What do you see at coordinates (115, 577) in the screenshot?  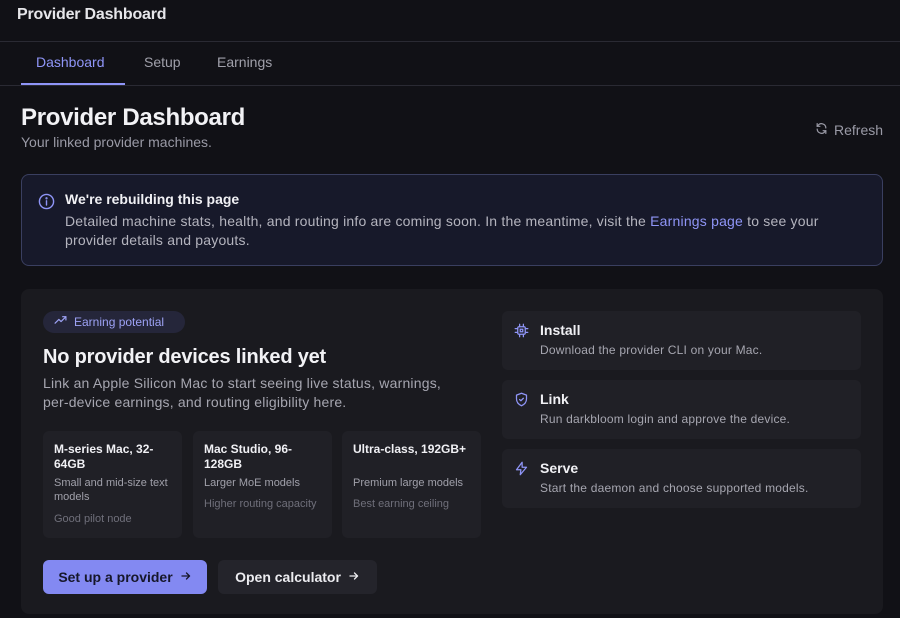 I see `setup-provider-label: Set up a provider` at bounding box center [115, 577].